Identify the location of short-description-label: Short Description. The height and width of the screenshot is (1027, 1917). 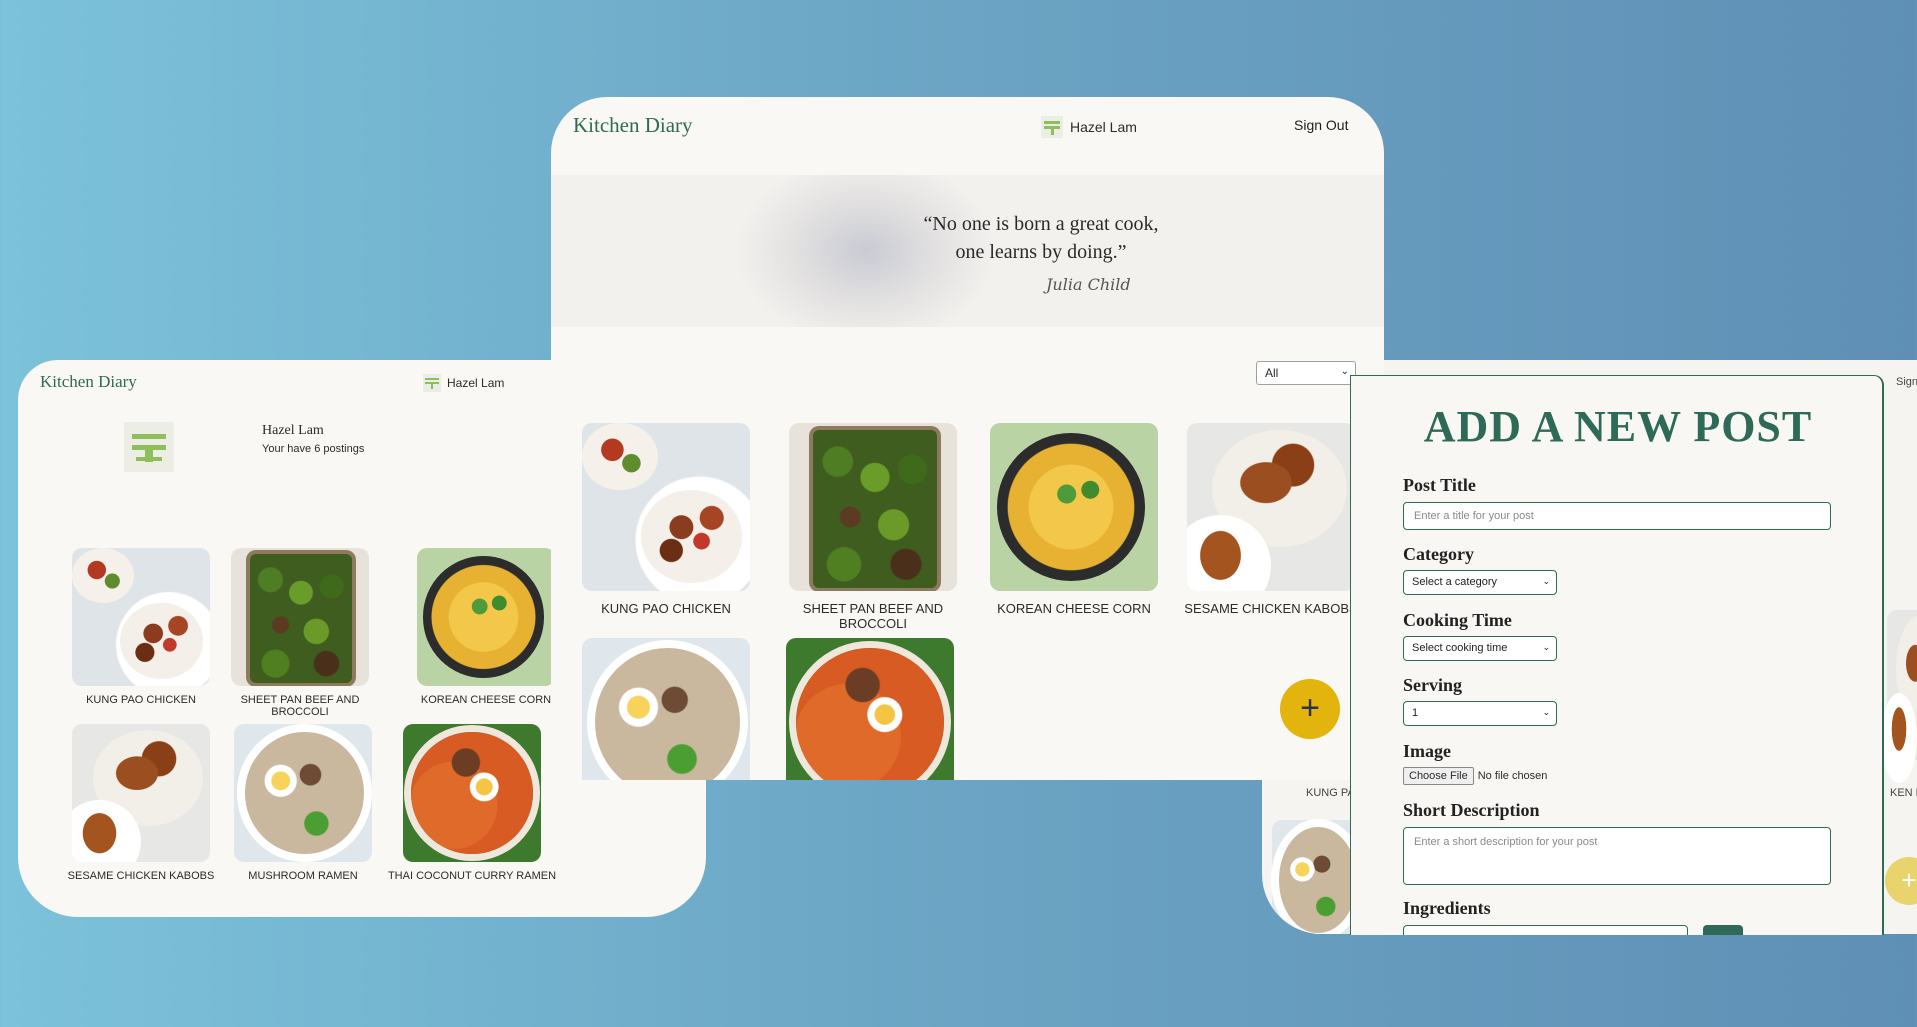
(1471, 810).